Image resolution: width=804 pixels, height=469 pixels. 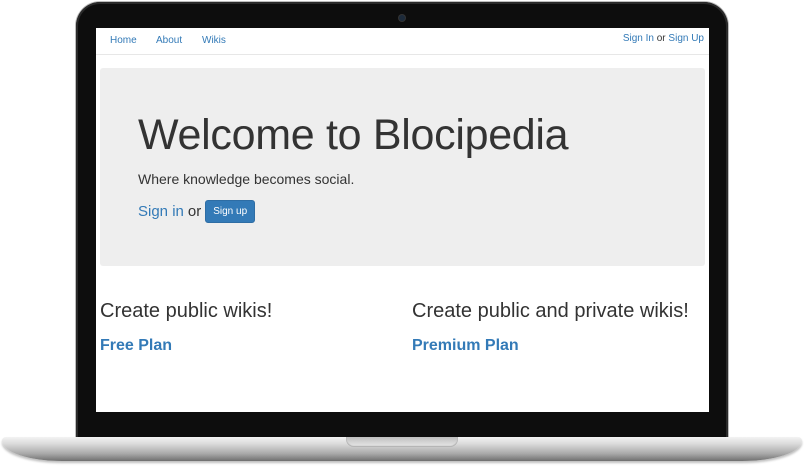 What do you see at coordinates (246, 179) in the screenshot?
I see `hero-tagline: Where knowledge becomes social.` at bounding box center [246, 179].